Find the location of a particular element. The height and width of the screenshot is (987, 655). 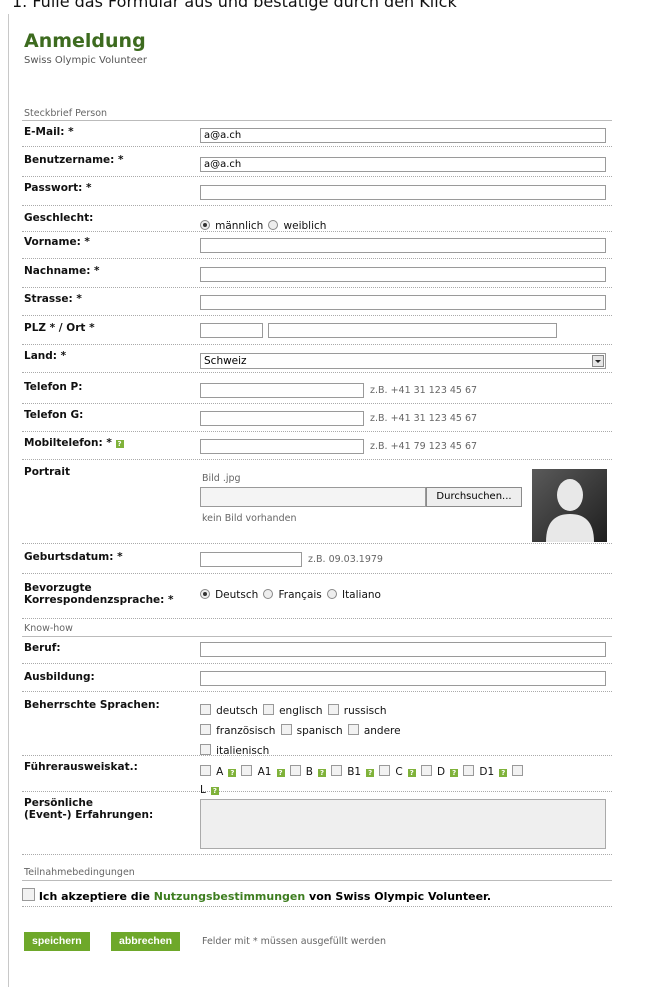

password-label: Passwort: * is located at coordinates (58, 188).